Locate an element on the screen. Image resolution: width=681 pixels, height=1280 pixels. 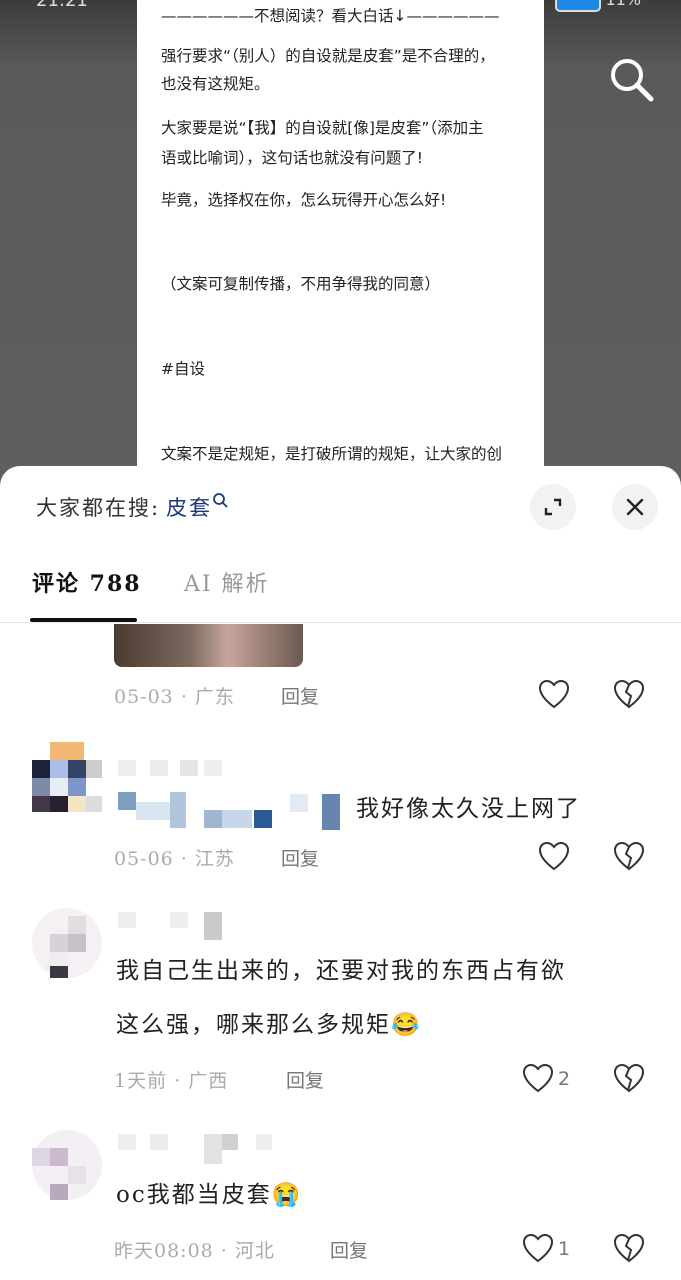
close-icon is located at coordinates (635, 507).